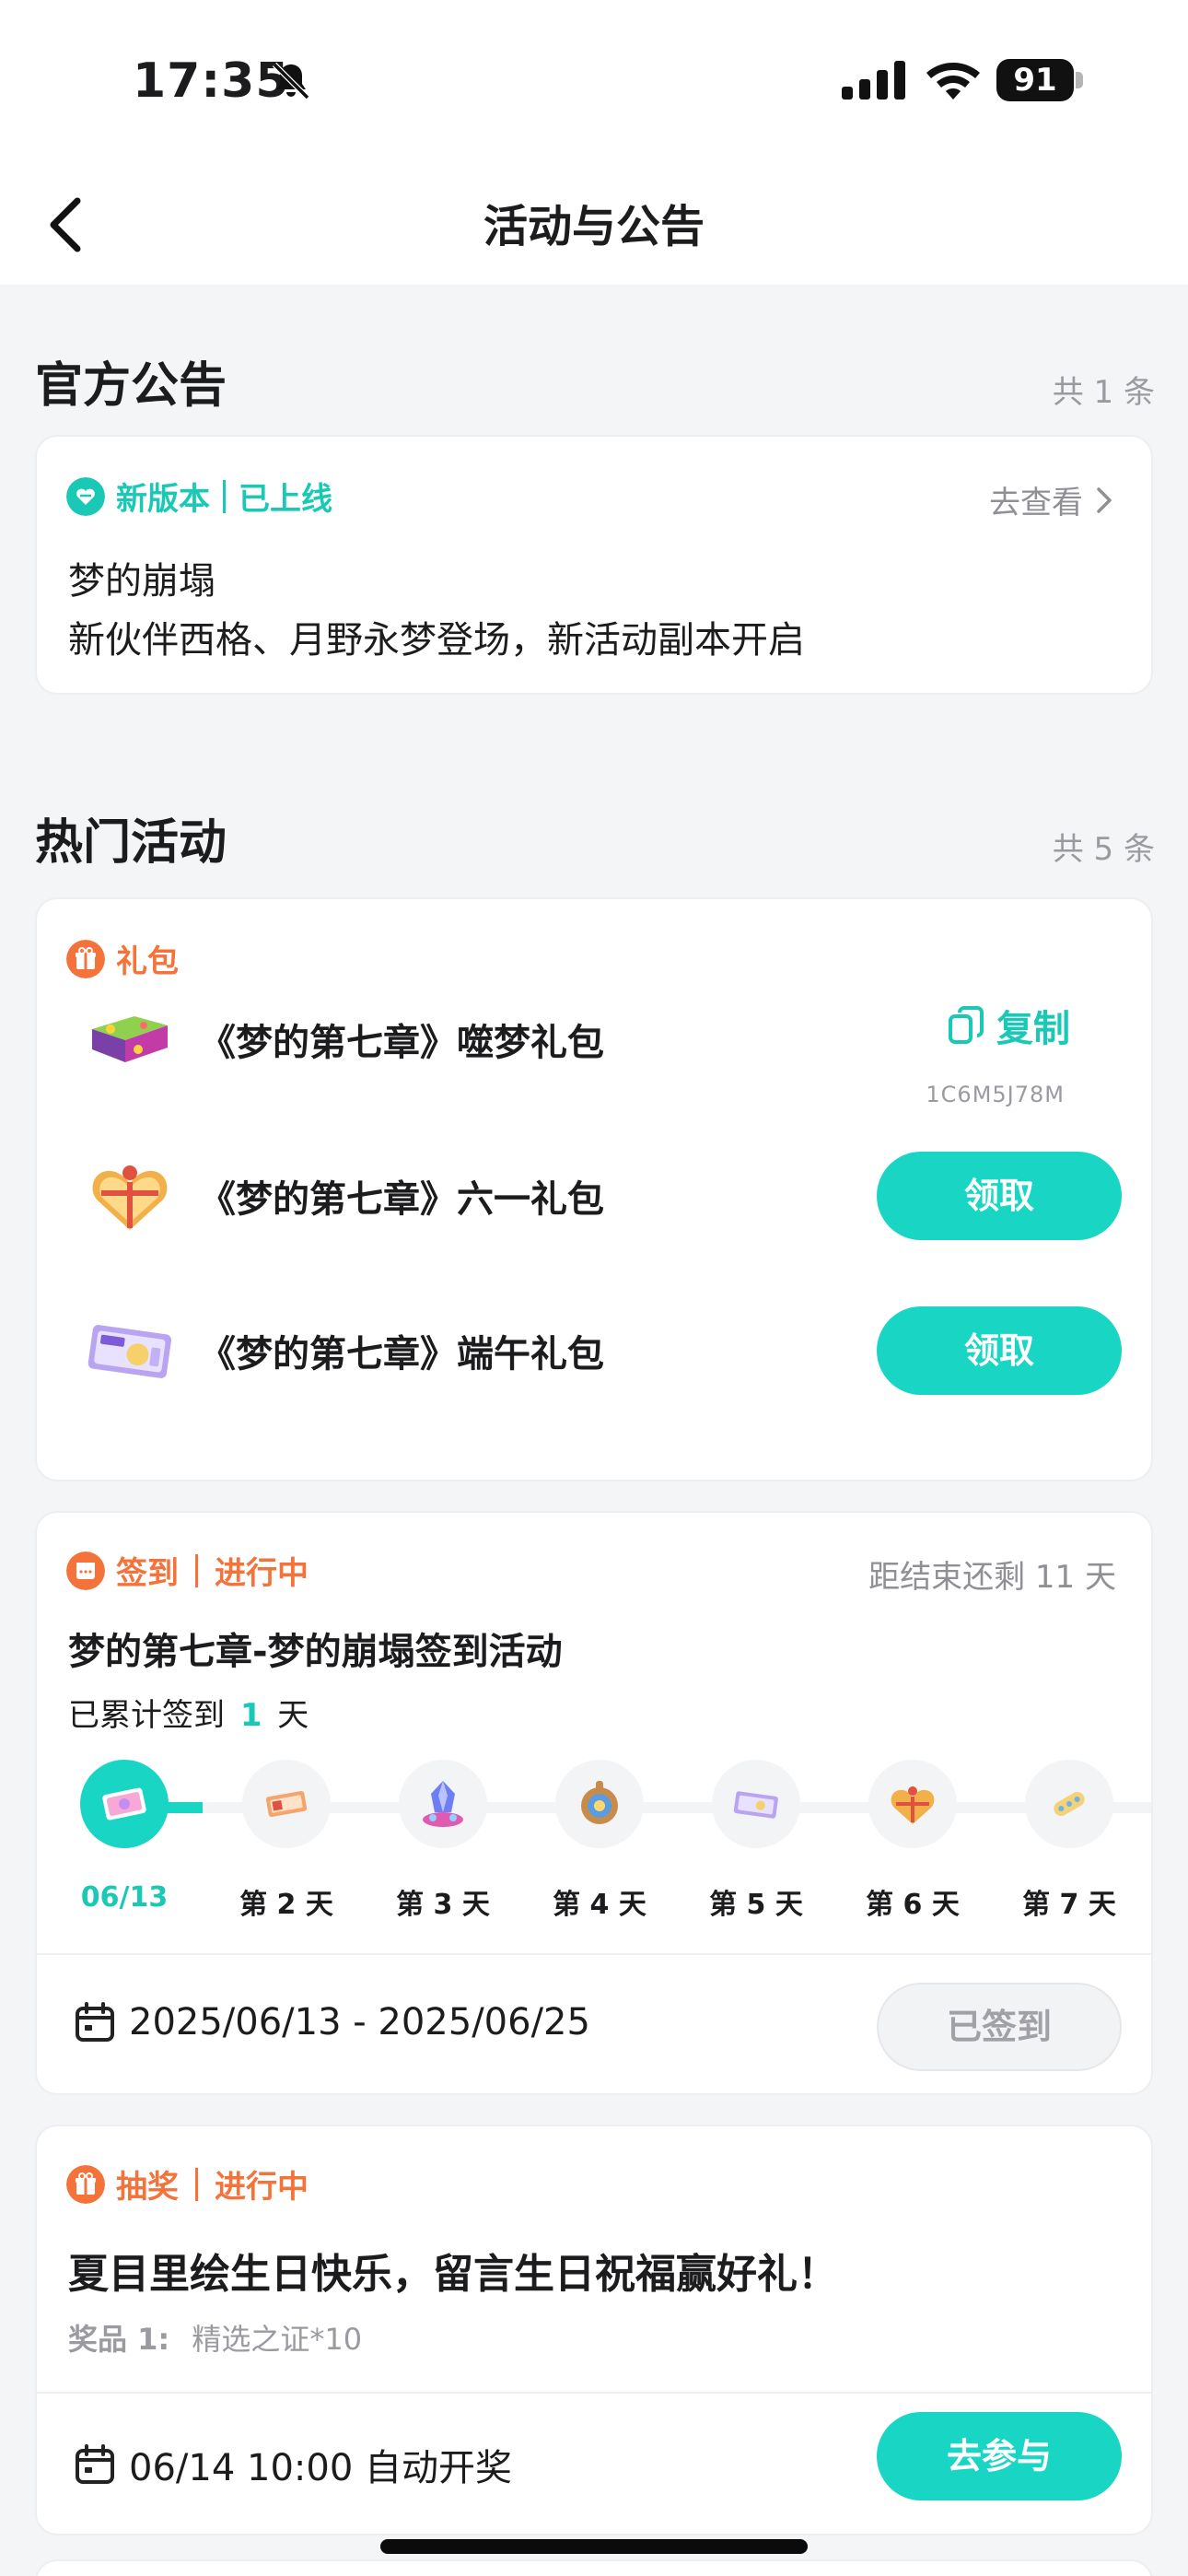  What do you see at coordinates (436, 640) in the screenshot?
I see `announcement-description: 新伙伴西格、月野永梦登场，新活动副本开启` at bounding box center [436, 640].